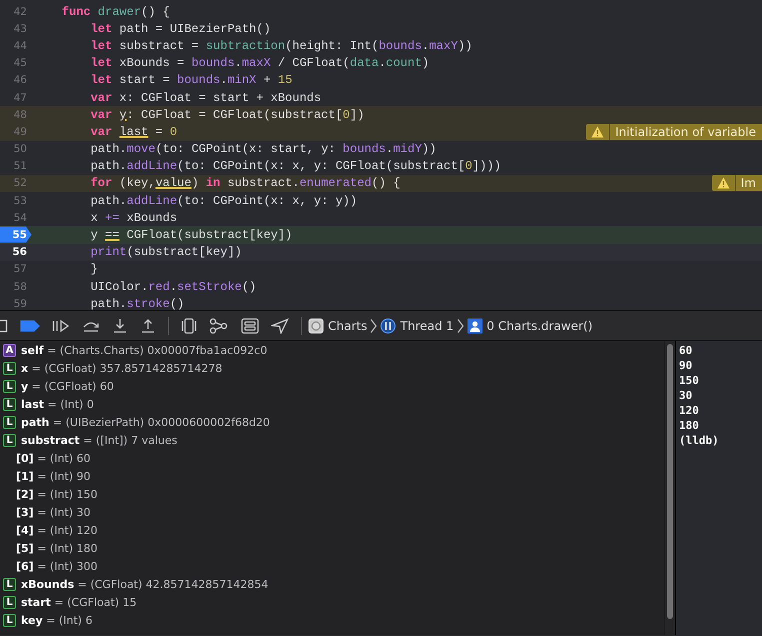 This screenshot has width=762, height=636. Describe the element at coordinates (189, 326) in the screenshot. I see `view-hierarchy-icon` at that location.